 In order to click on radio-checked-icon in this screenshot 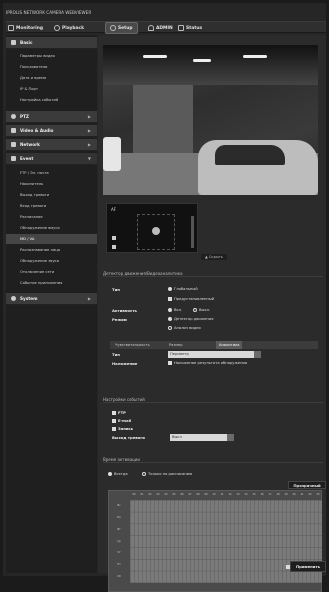, I will do `click(110, 474)`.